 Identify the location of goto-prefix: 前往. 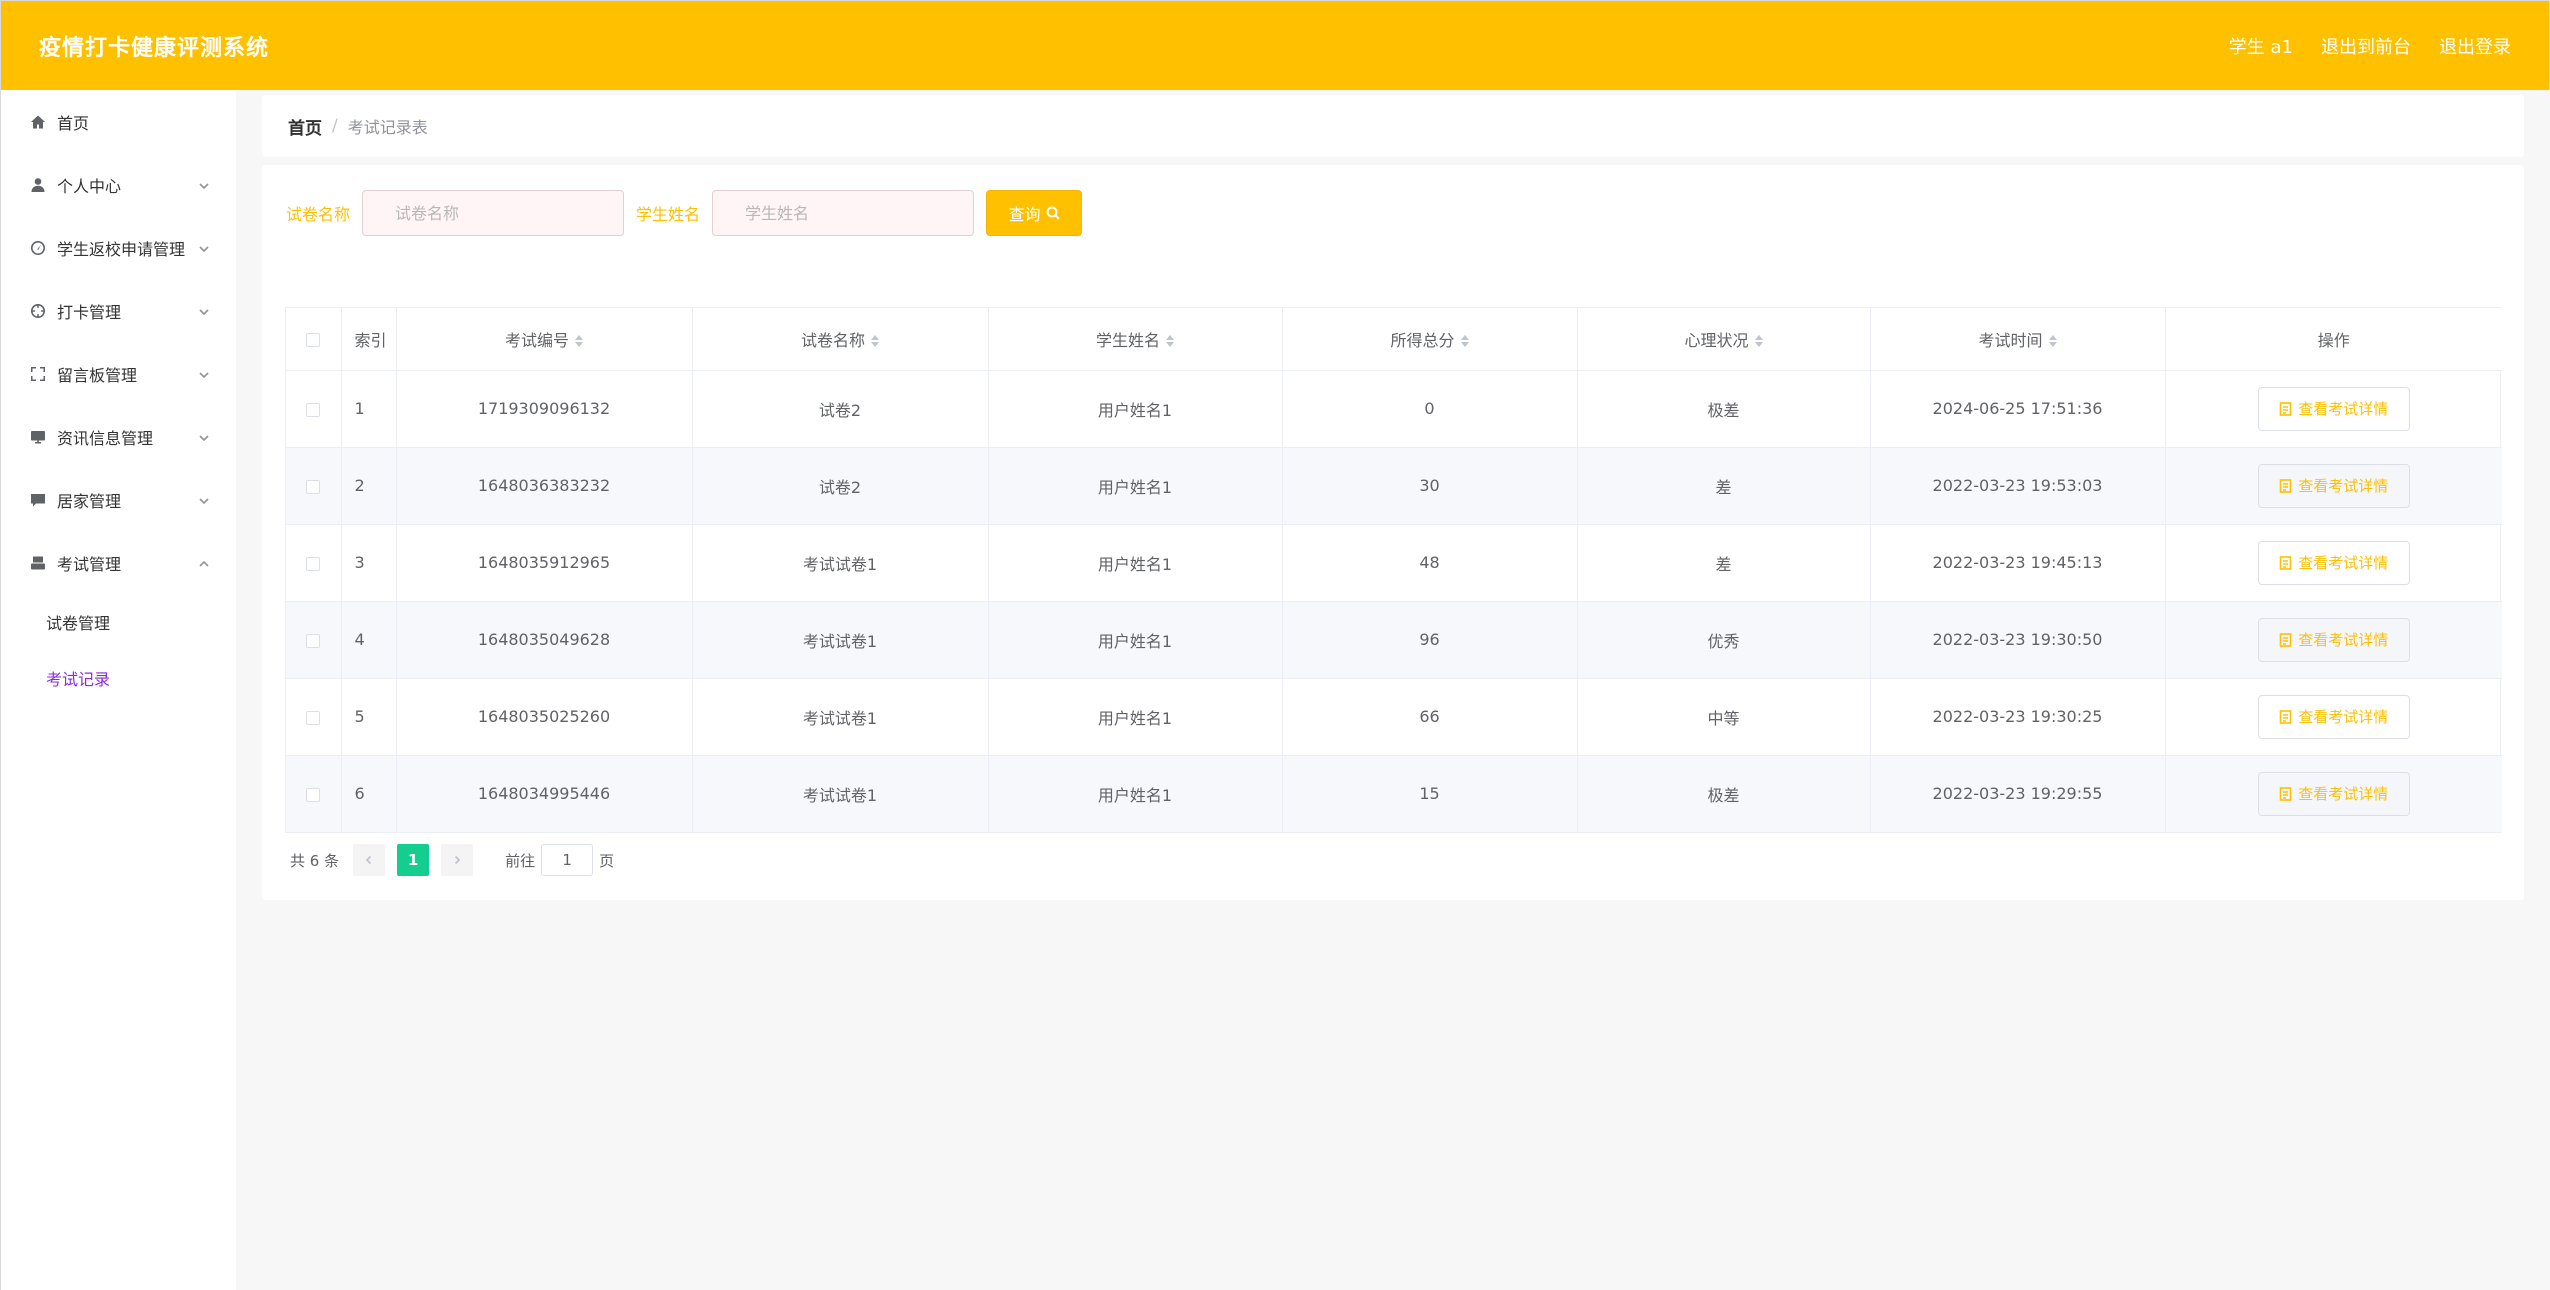
(520, 860).